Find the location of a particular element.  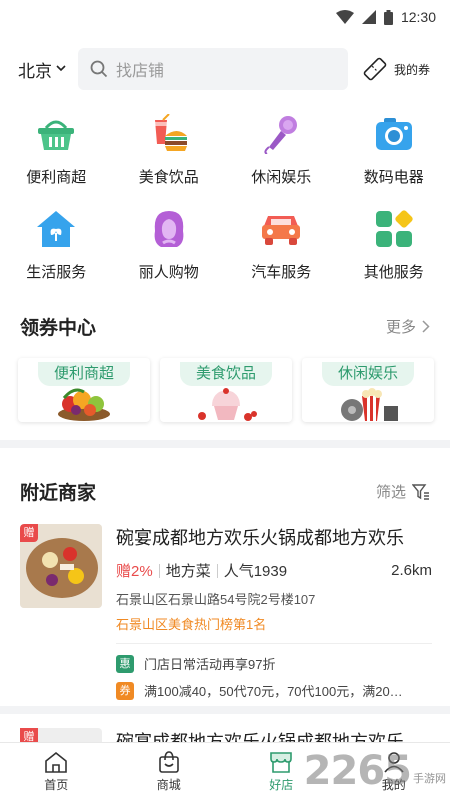

category-label: 丽人购物 is located at coordinates (168, 272).